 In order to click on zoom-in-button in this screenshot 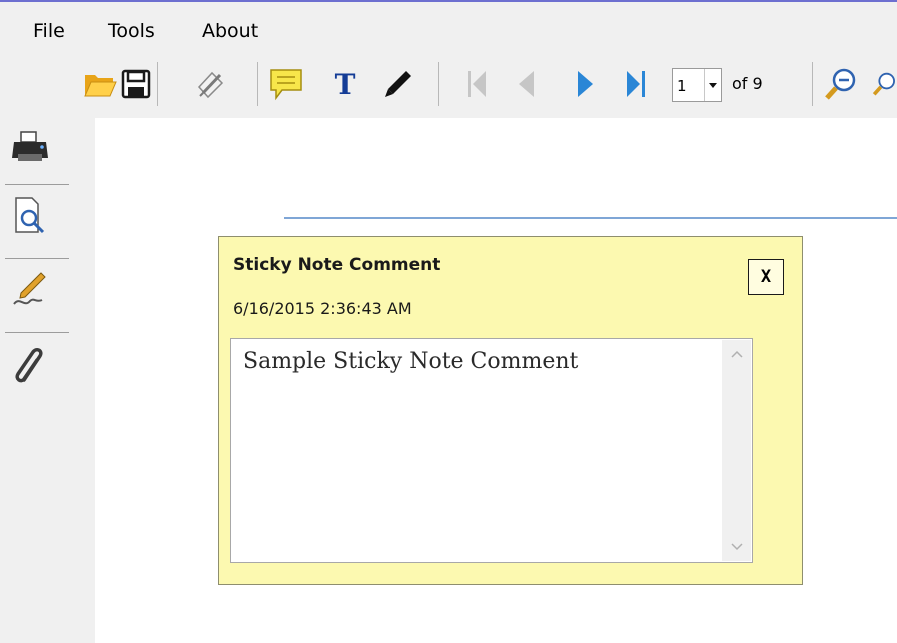, I will do `click(884, 84)`.